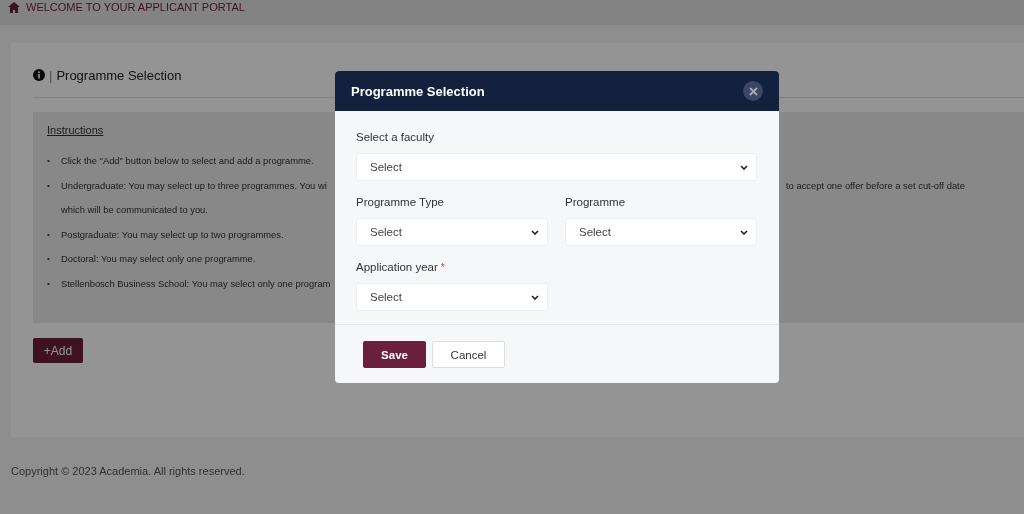 This screenshot has height=514, width=1024. Describe the element at coordinates (39, 75) in the screenshot. I see `info-icon` at that location.